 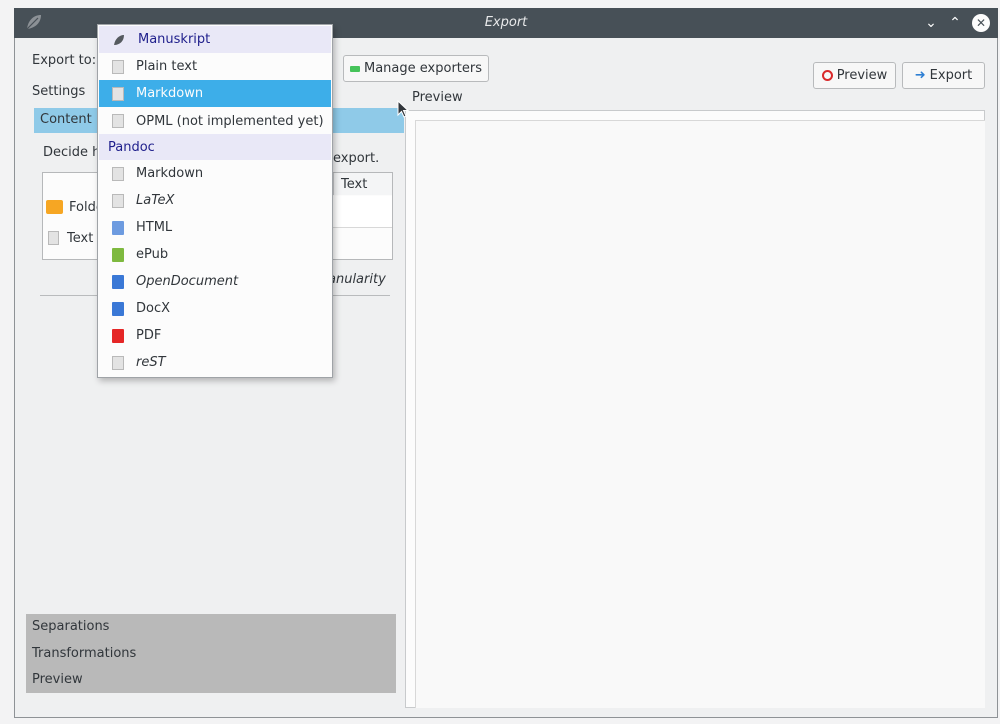 I want to click on menu-item-epub: ePub, so click(x=215, y=254).